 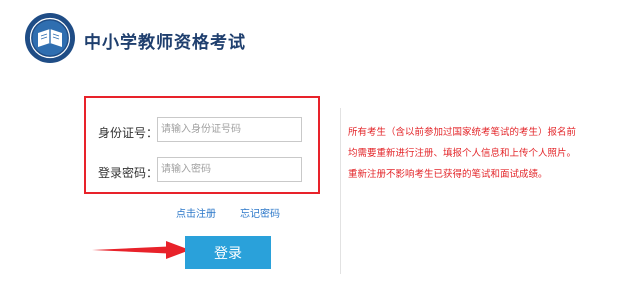 I want to click on login-button: 登录, so click(x=228, y=252).